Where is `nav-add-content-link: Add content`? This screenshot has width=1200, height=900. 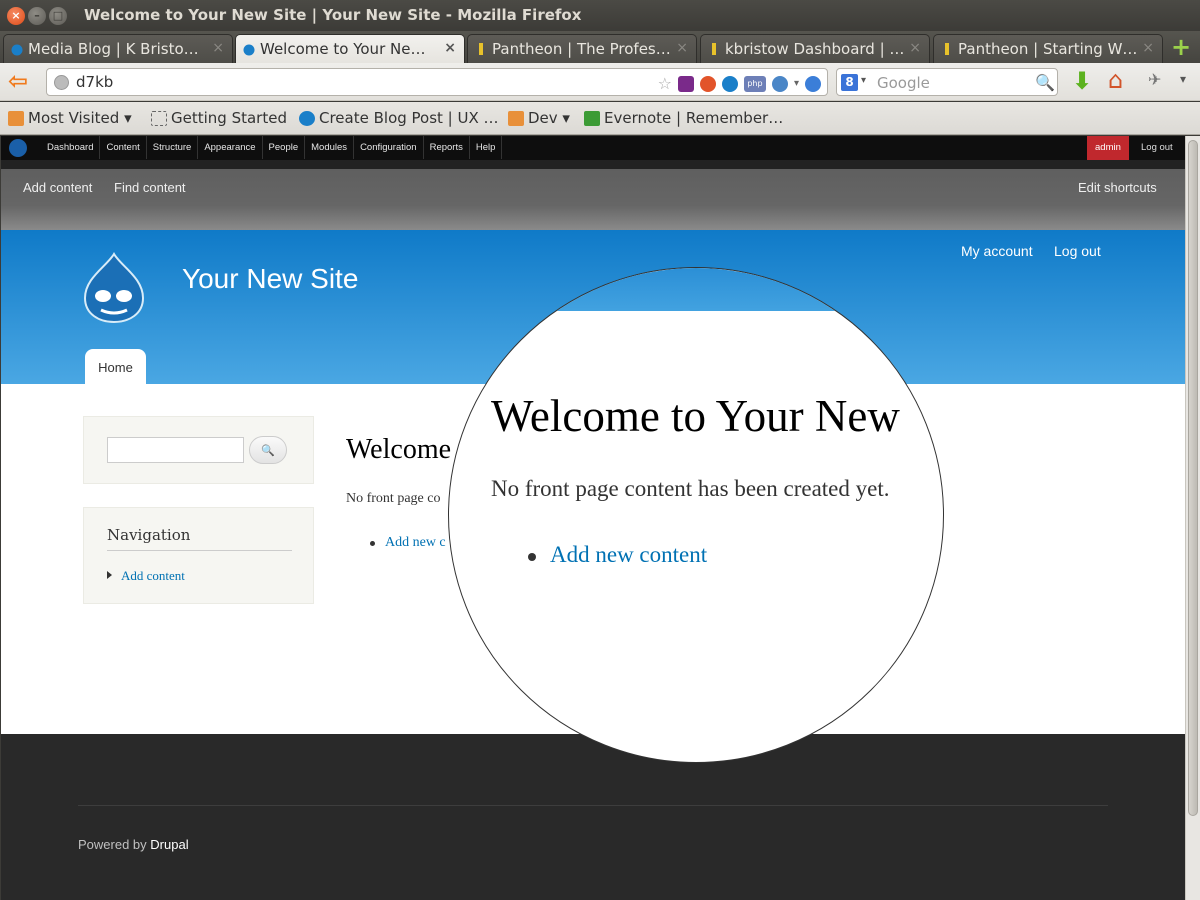
nav-add-content-link: Add content is located at coordinates (153, 576).